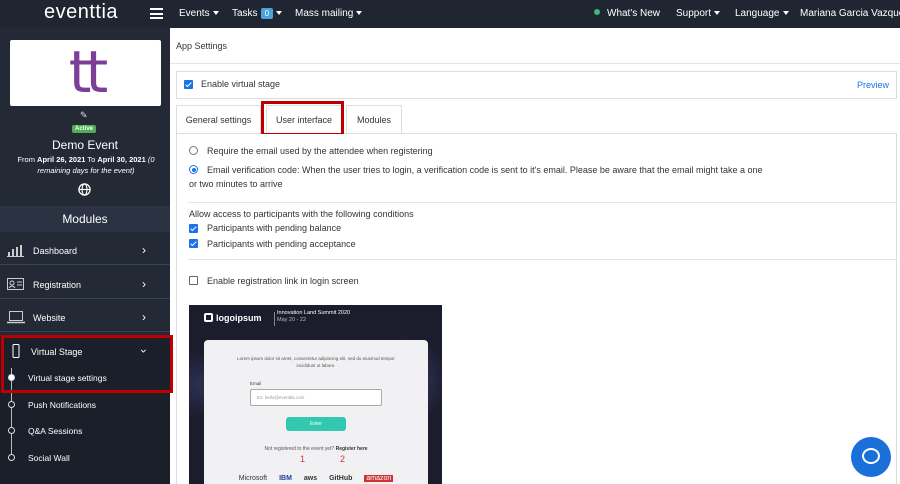 The width and height of the screenshot is (900, 484). What do you see at coordinates (84, 129) in the screenshot?
I see `status-badge: Active` at bounding box center [84, 129].